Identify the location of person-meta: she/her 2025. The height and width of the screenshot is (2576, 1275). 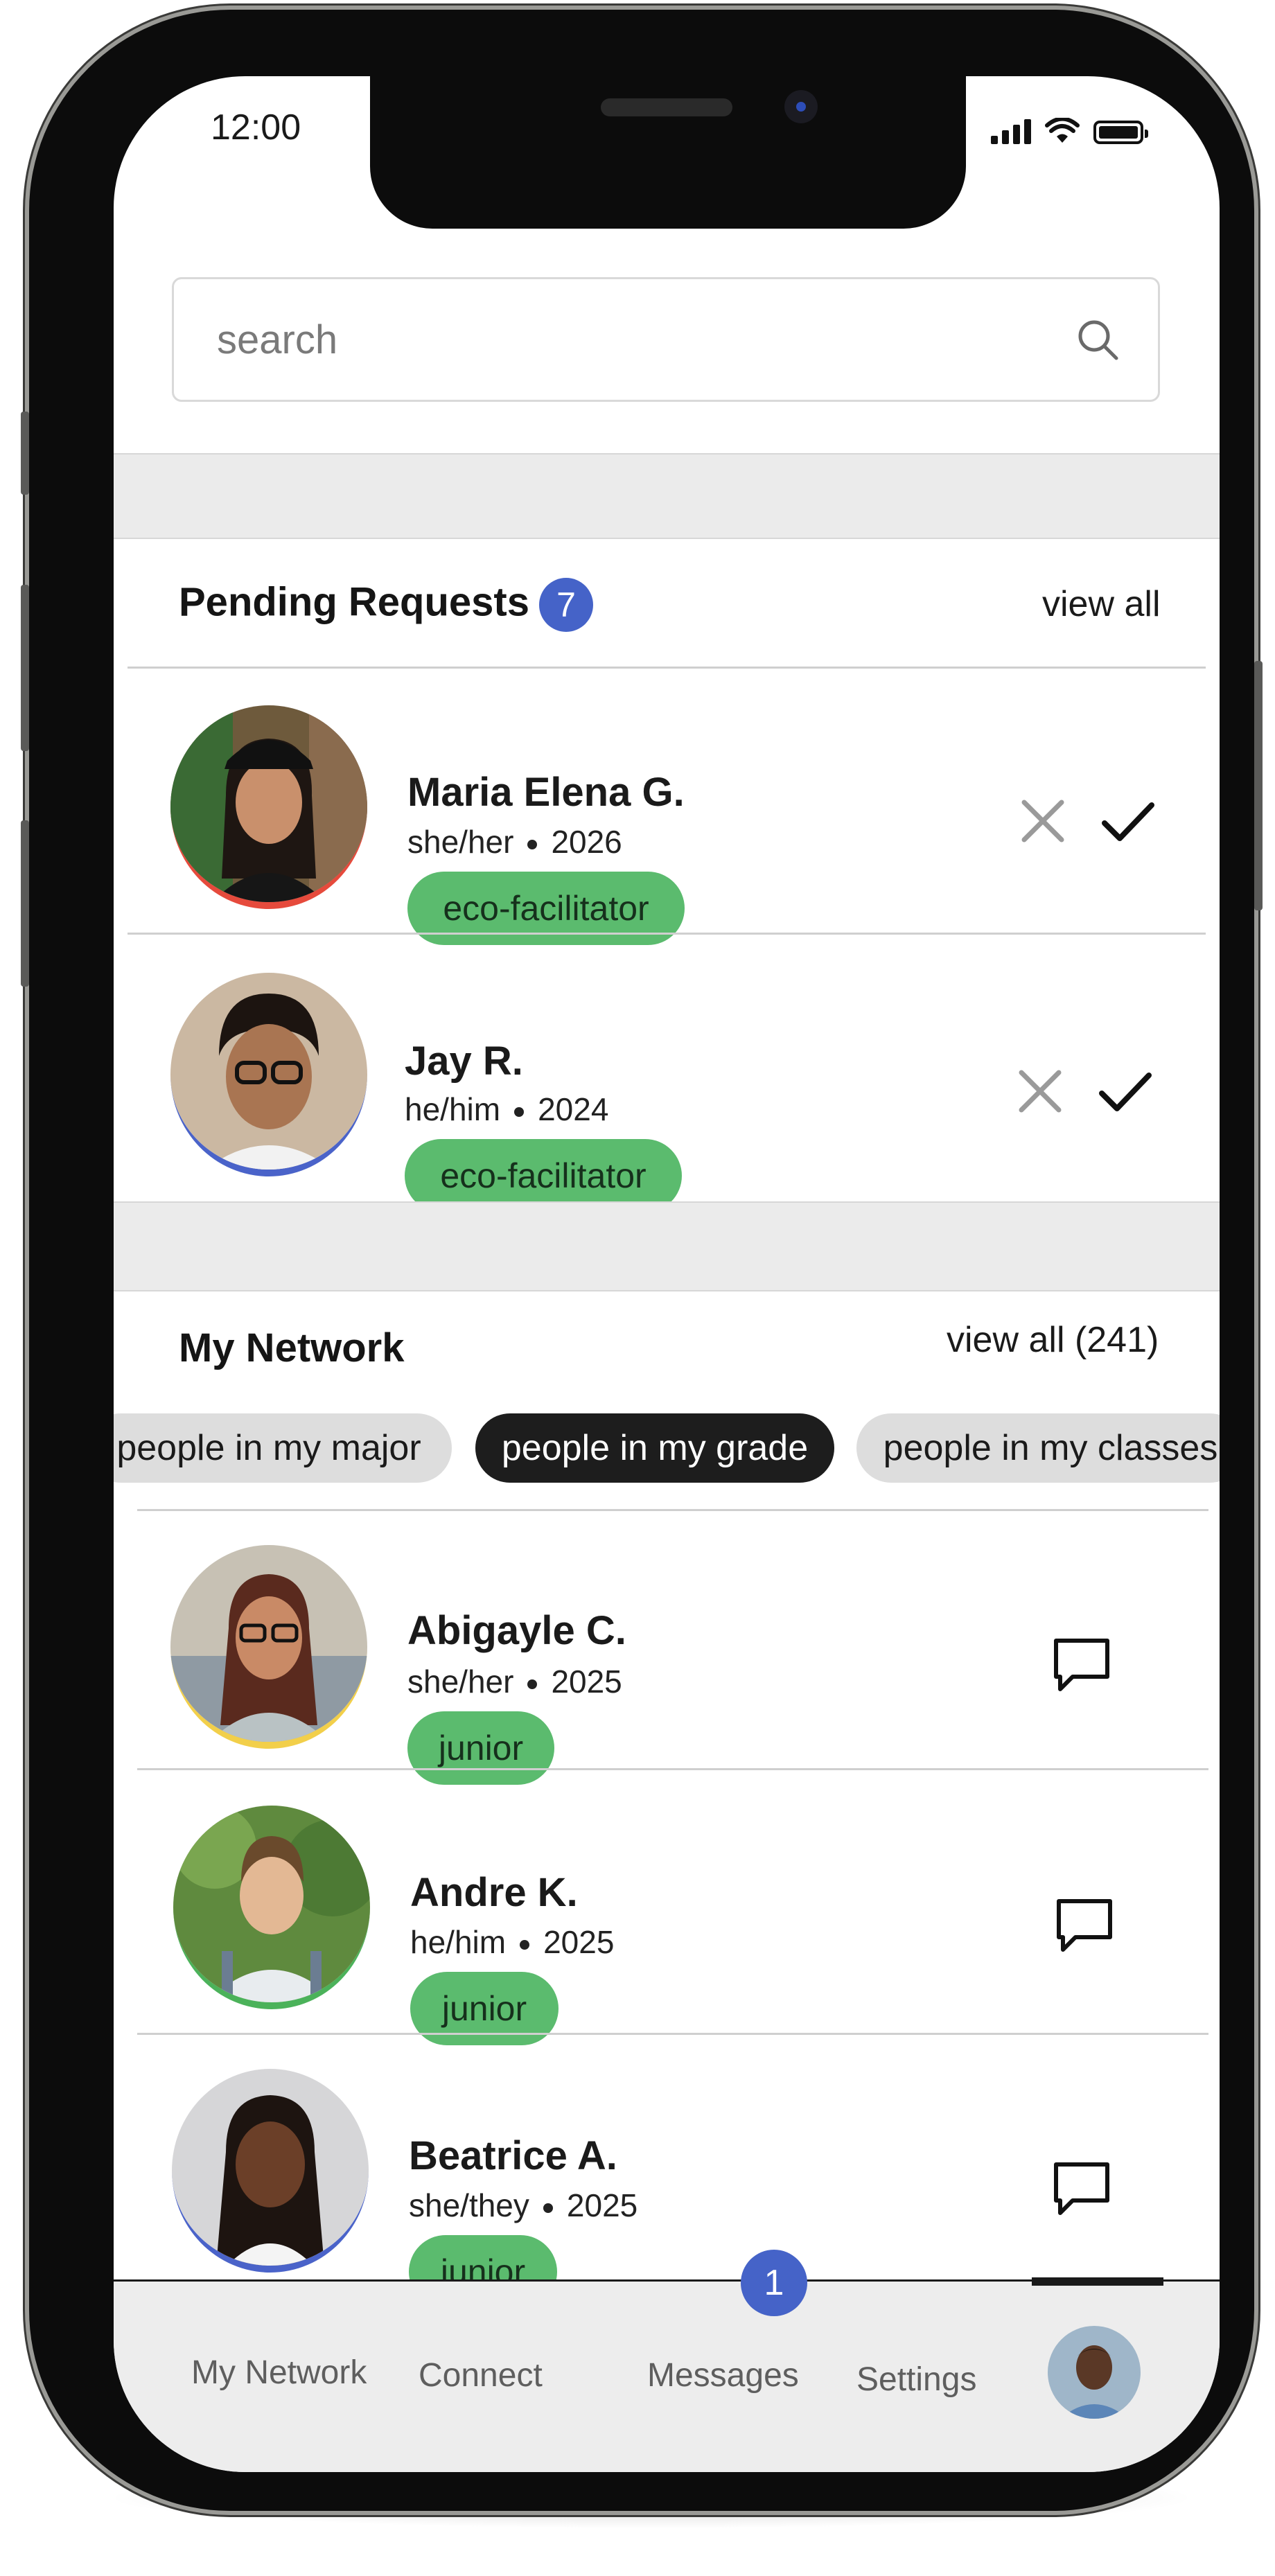
(514, 1682).